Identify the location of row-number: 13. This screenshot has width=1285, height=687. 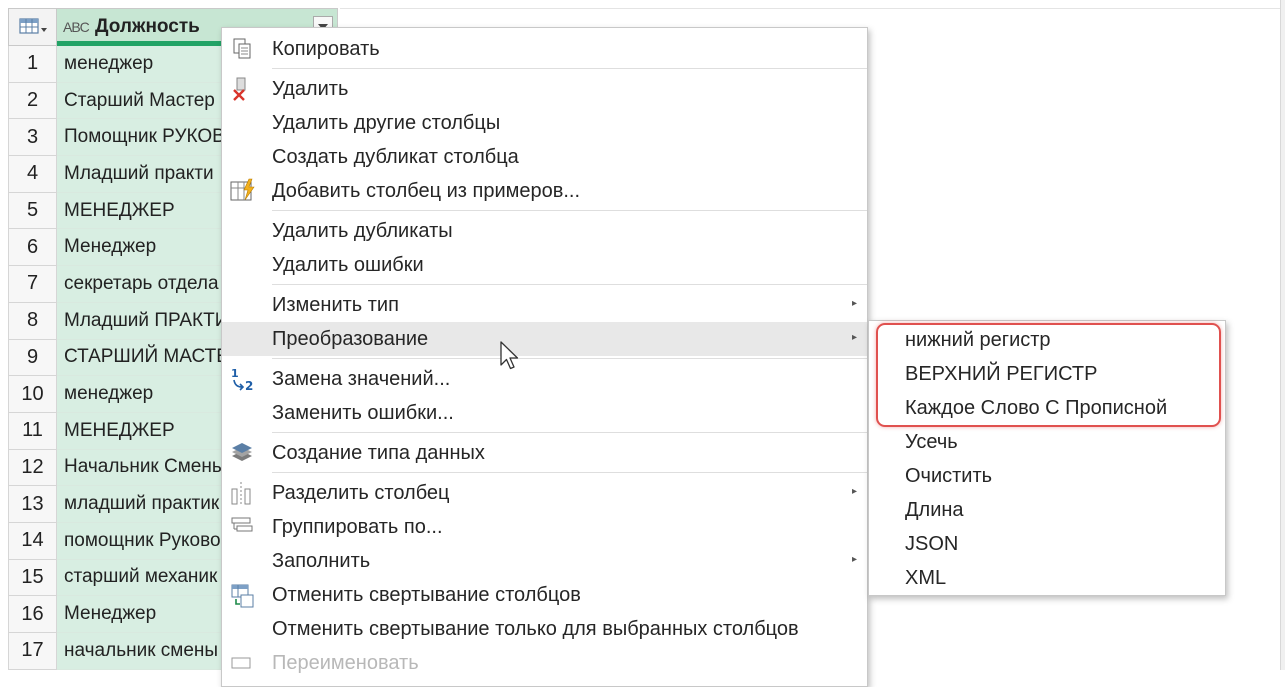
(32, 504).